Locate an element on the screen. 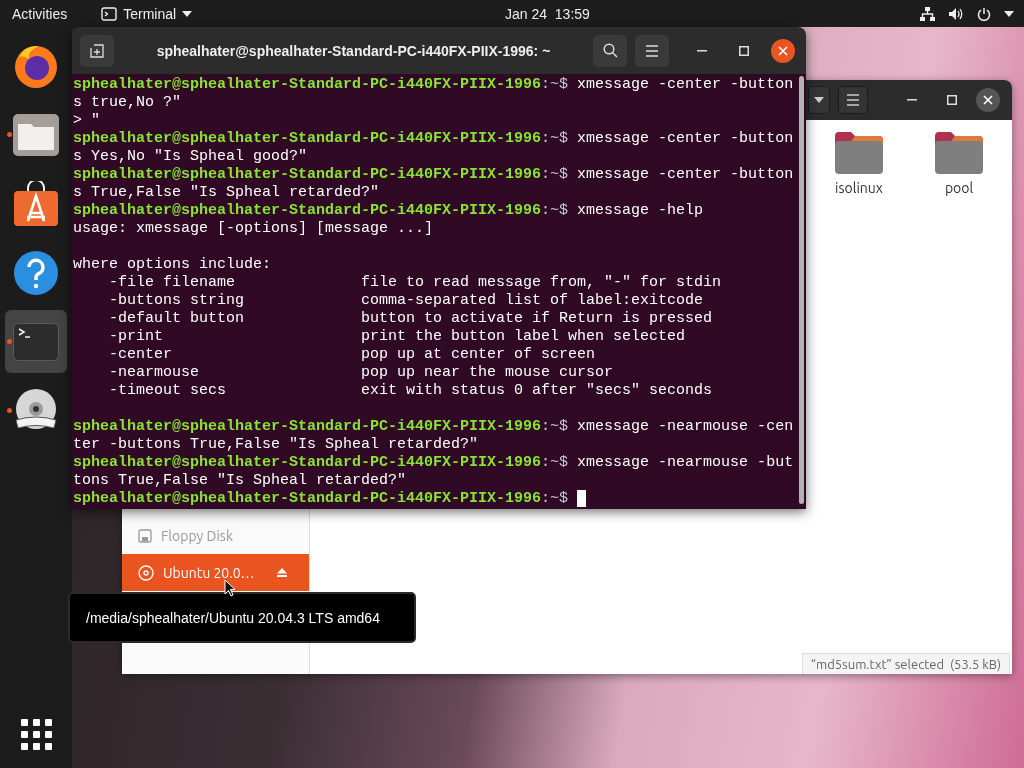  disc-icon is located at coordinates (146, 572).